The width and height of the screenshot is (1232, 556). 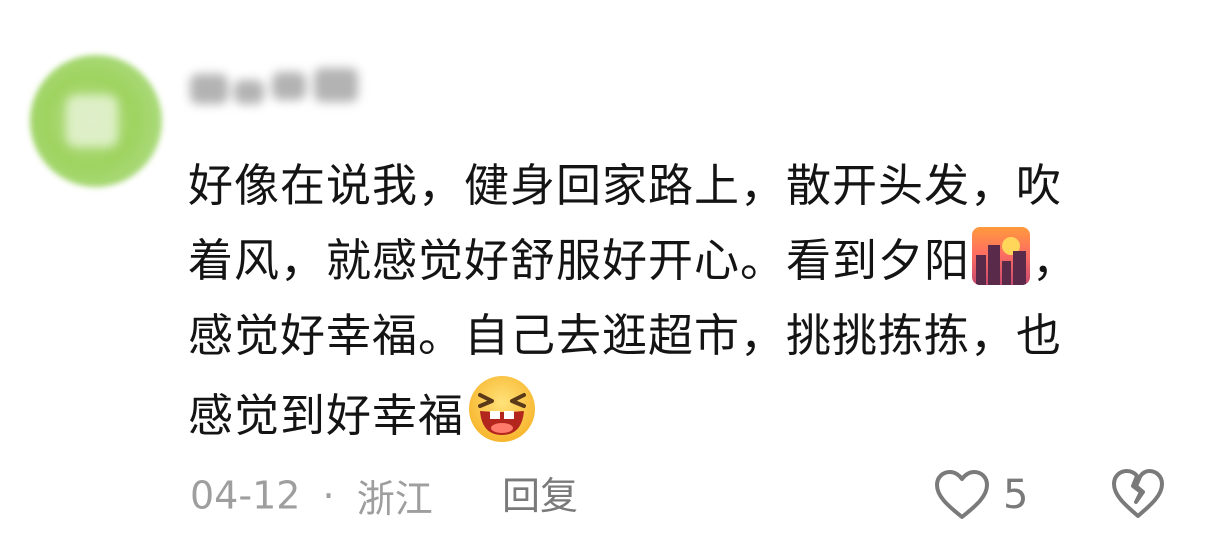 I want to click on comment-line: 感觉到好幸福, so click(x=688, y=410).